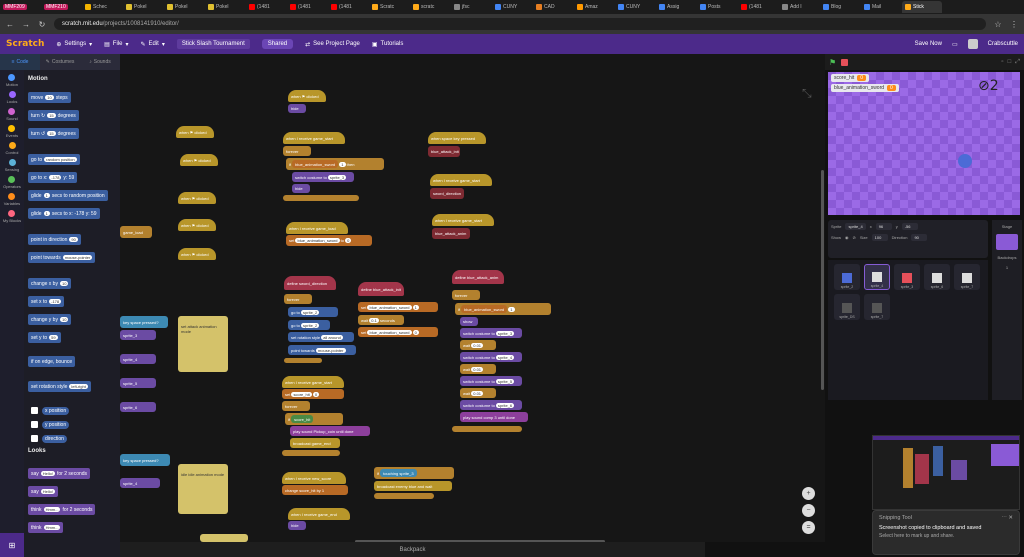  What do you see at coordinates (845, 62) in the screenshot?
I see `stop-icon` at bounding box center [845, 62].